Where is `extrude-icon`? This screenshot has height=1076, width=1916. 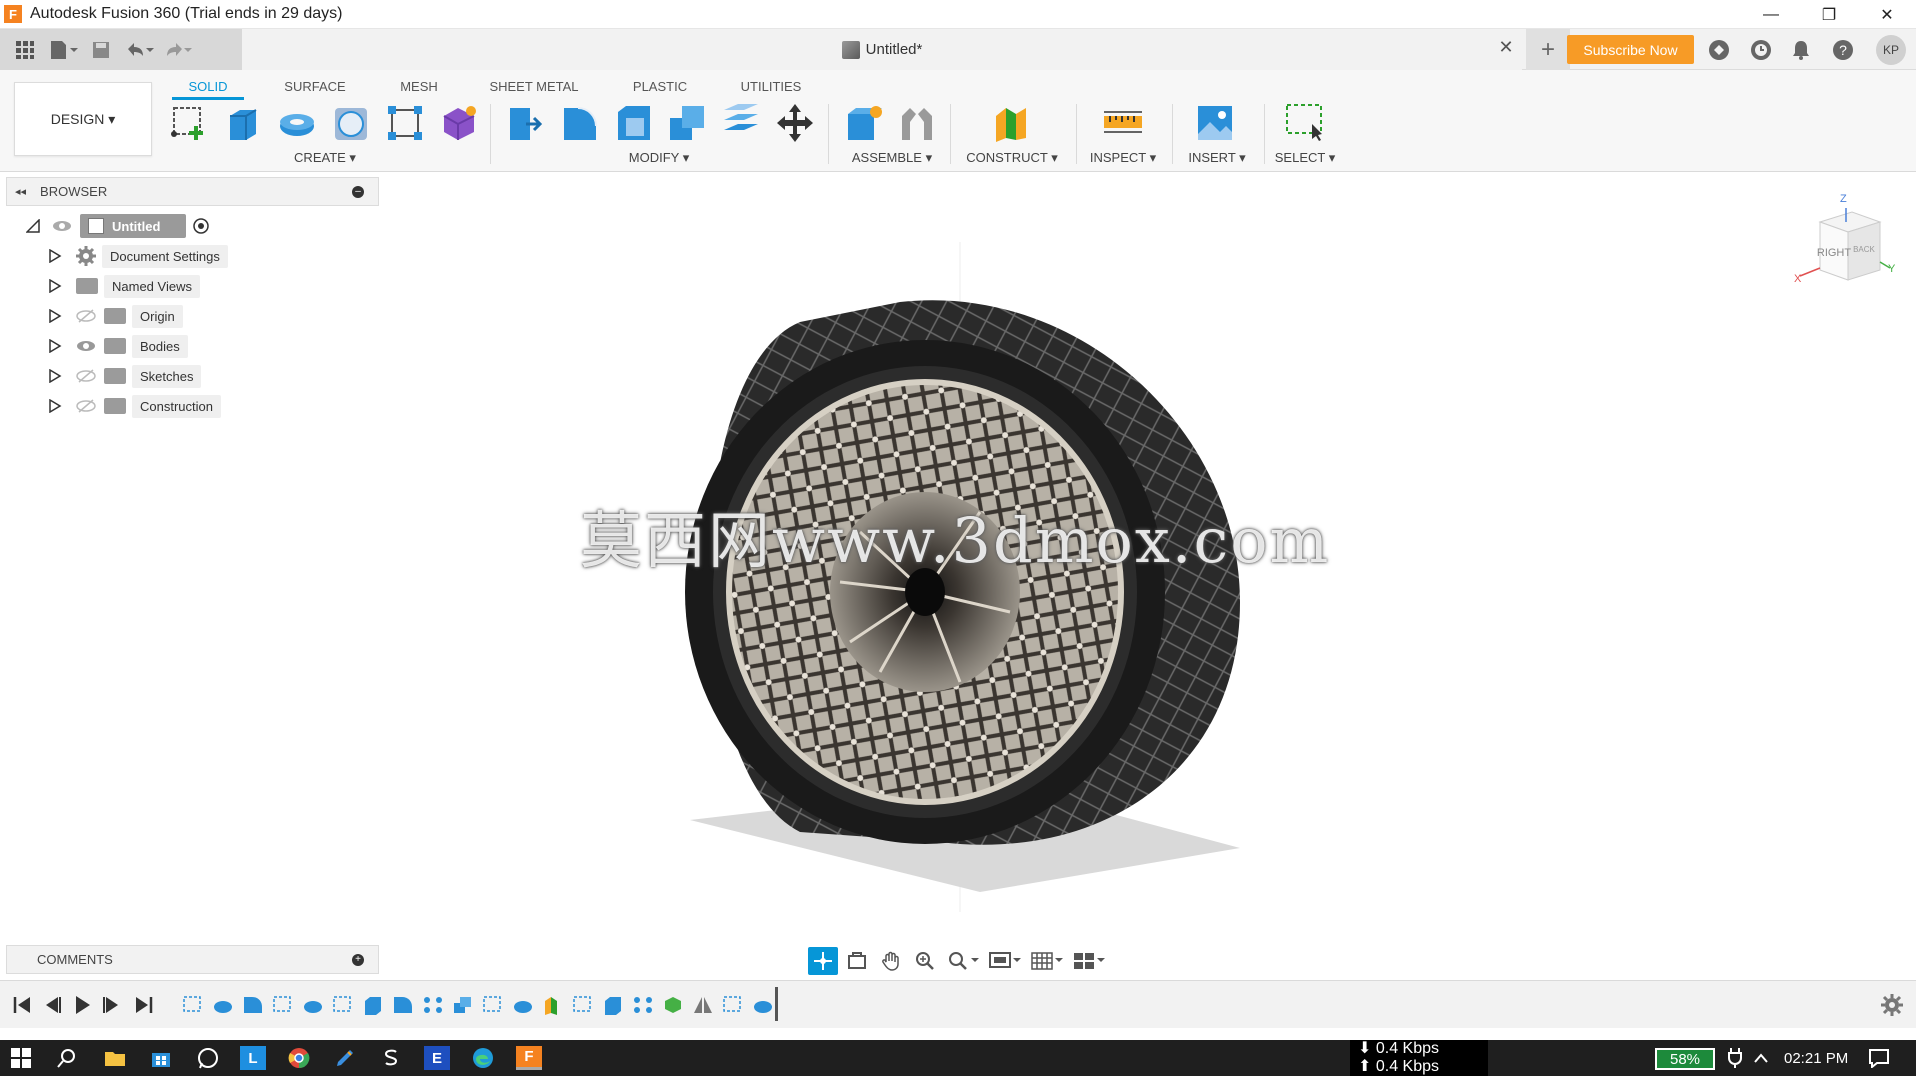 extrude-icon is located at coordinates (243, 123).